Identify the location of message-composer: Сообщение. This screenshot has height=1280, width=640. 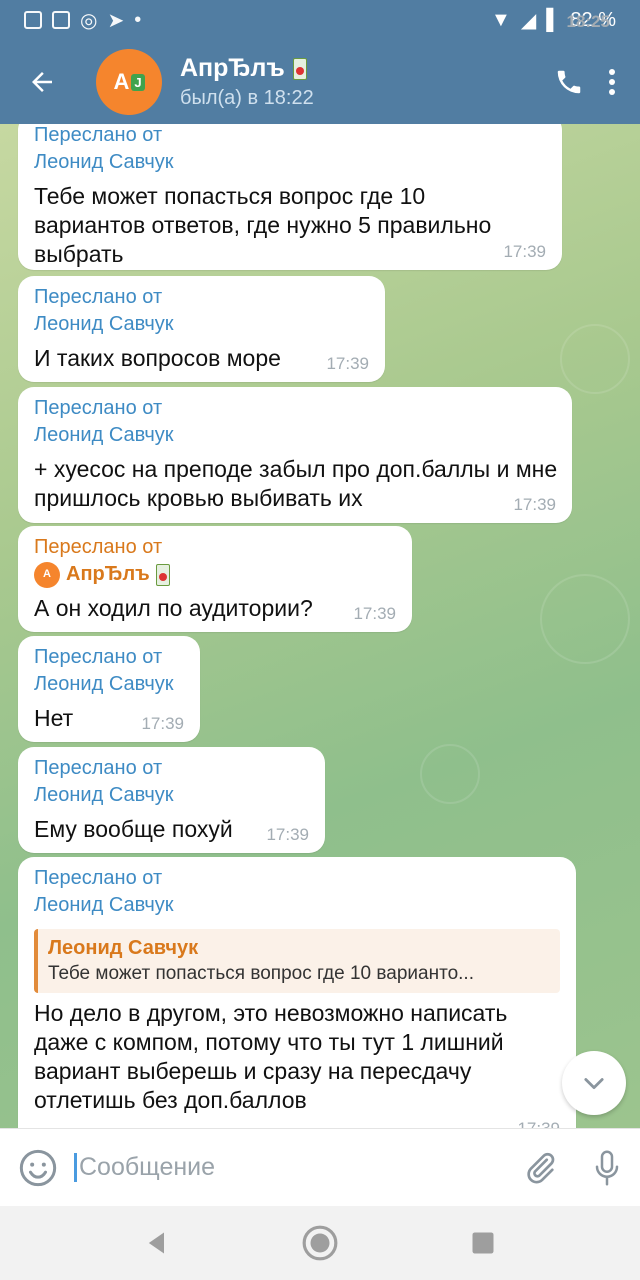
(320, 1167).